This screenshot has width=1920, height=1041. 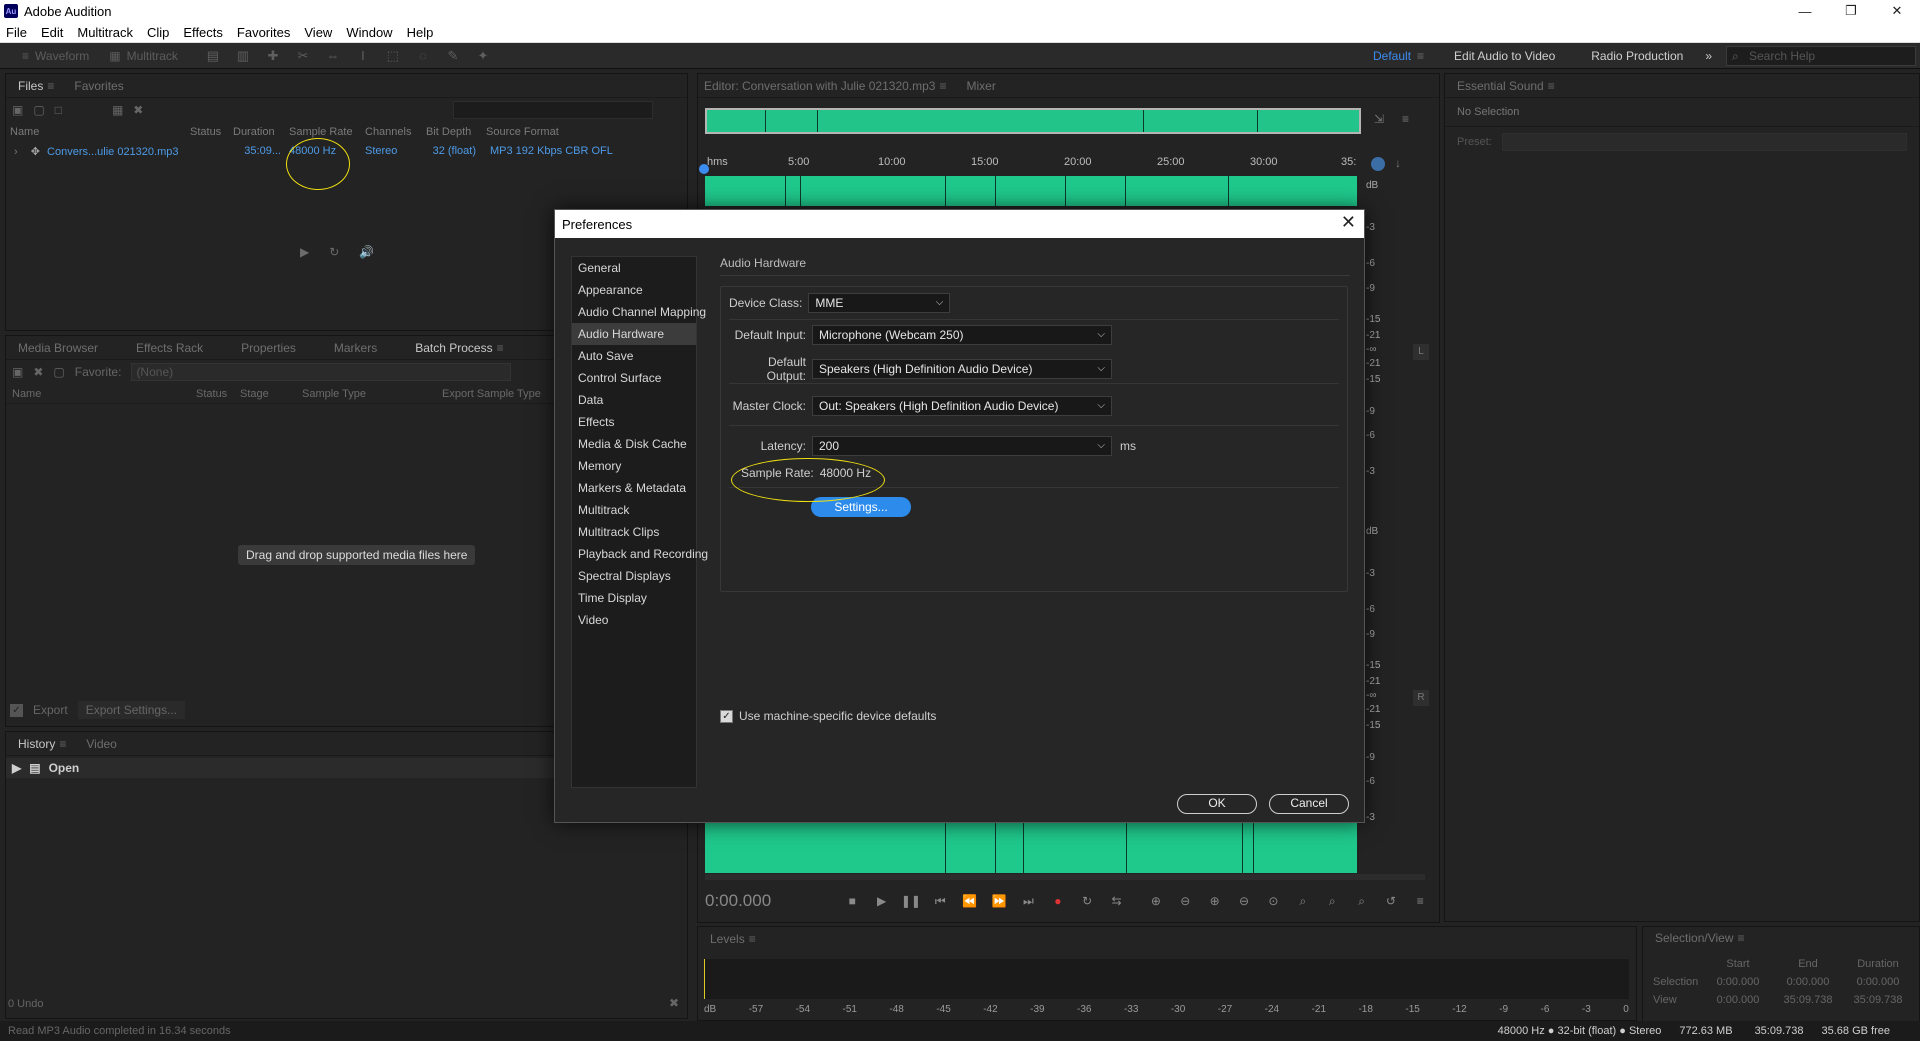 What do you see at coordinates (553, 110) in the screenshot?
I see `files-search-input` at bounding box center [553, 110].